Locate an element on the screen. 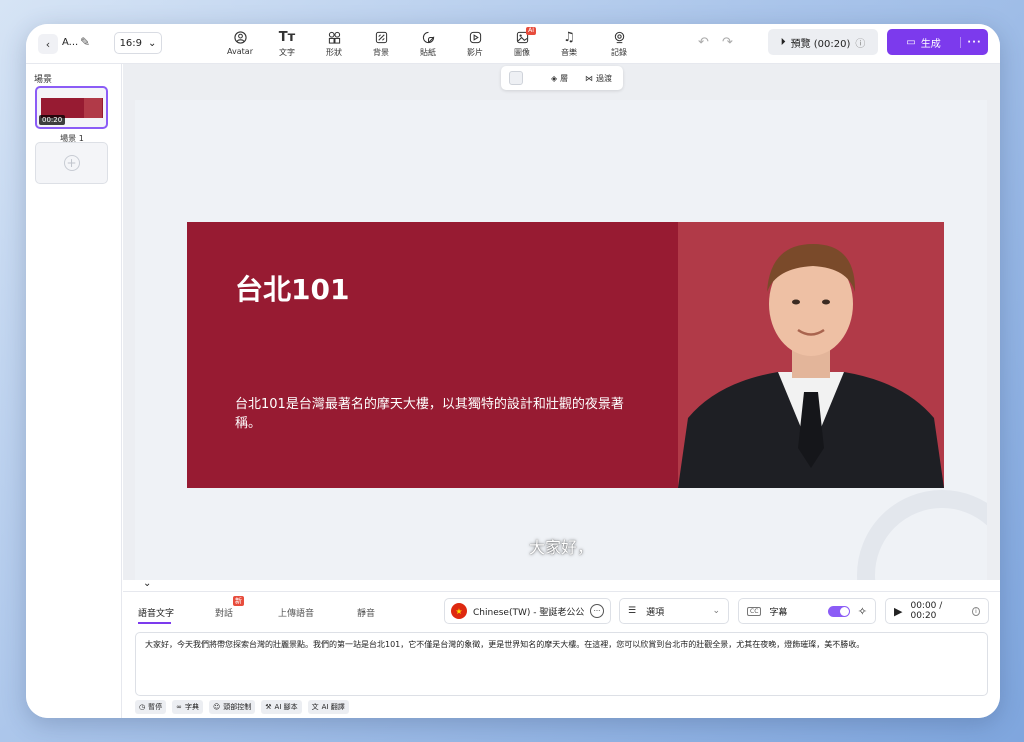 Image resolution: width=1024 pixels, height=742 pixels. undo-icon: ↶ is located at coordinates (703, 42).